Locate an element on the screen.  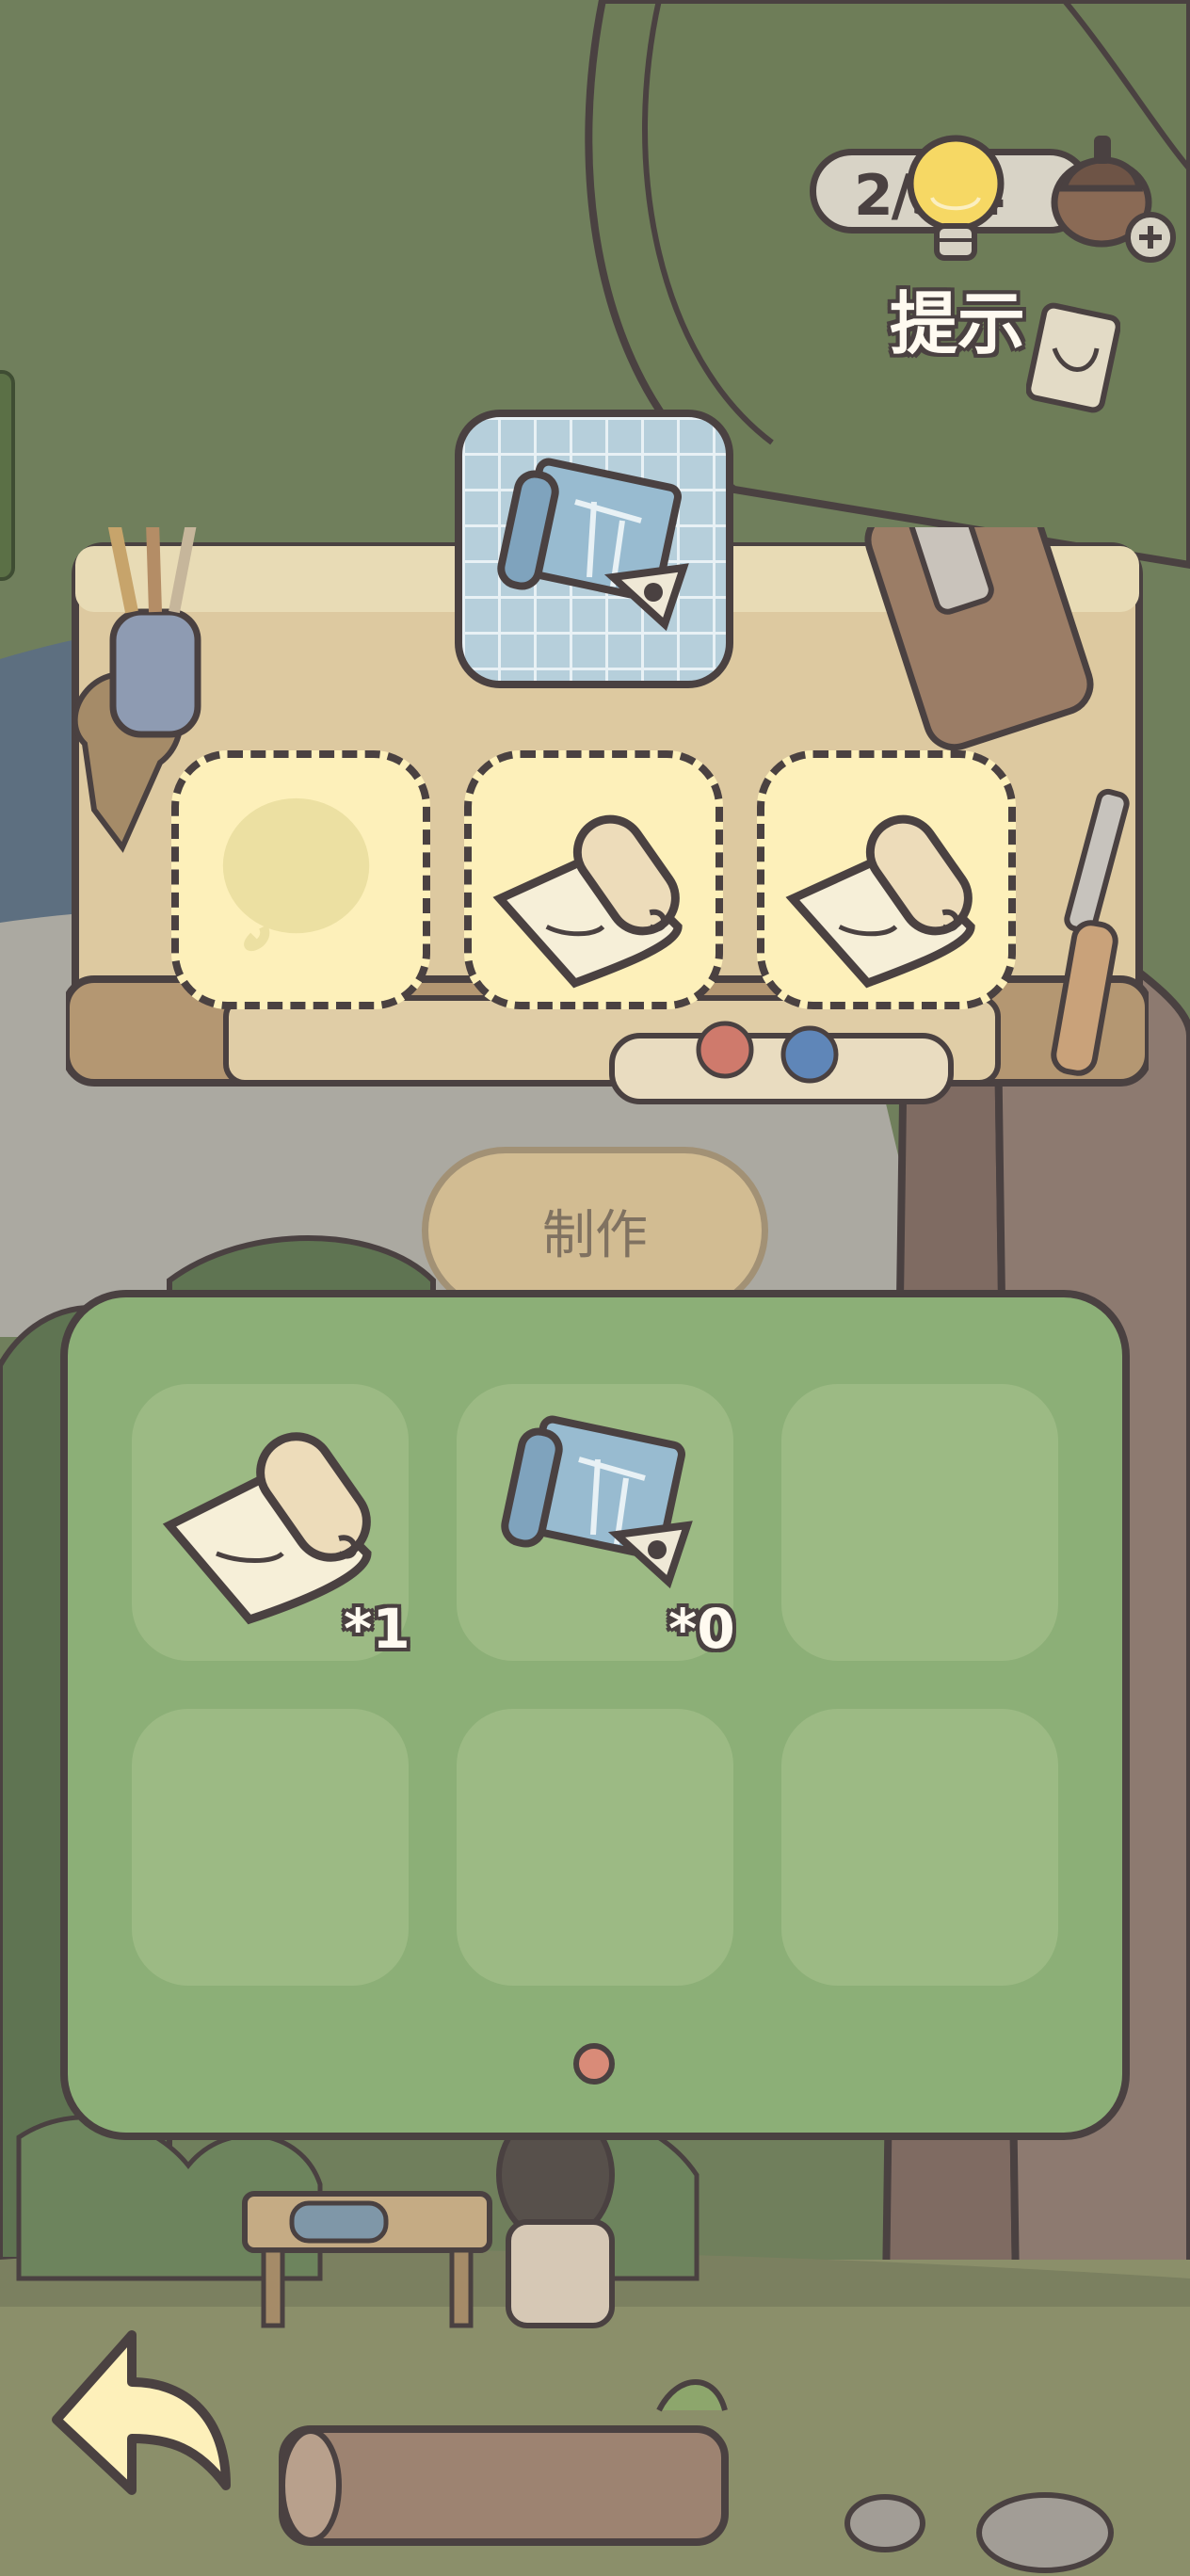
blueprint-scroll-icon is located at coordinates (593, 545).